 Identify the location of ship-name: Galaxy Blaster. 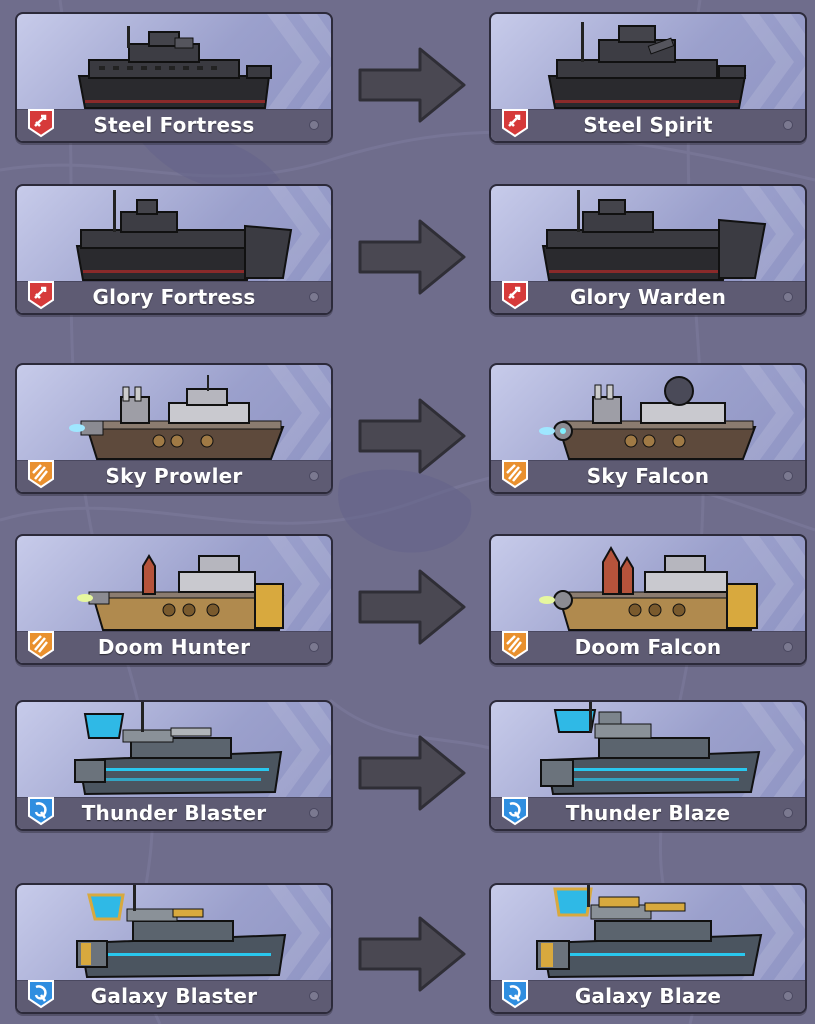
(174, 996).